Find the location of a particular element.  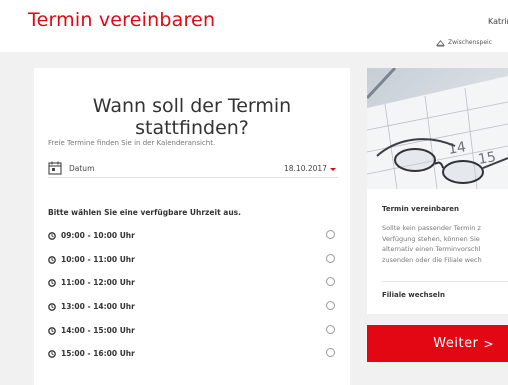

time-slot-label: 15:00 - 16:00 Uhr is located at coordinates (98, 354).